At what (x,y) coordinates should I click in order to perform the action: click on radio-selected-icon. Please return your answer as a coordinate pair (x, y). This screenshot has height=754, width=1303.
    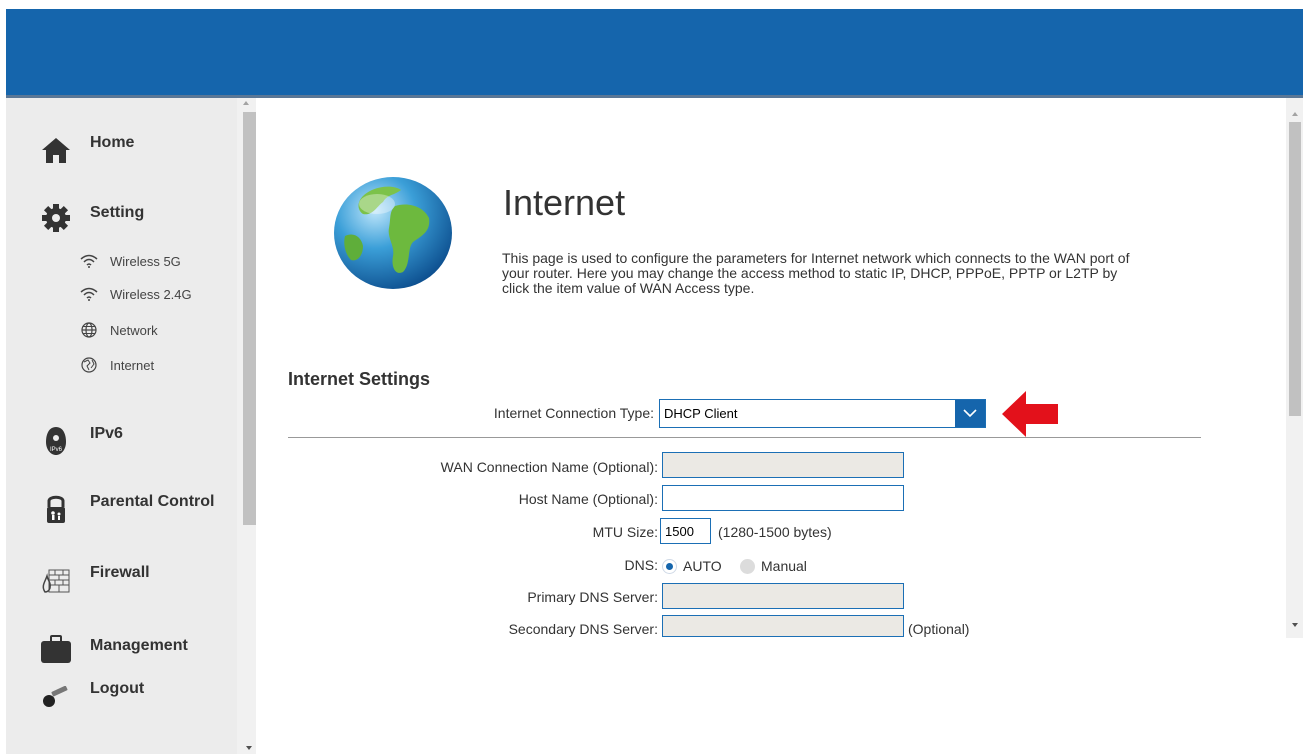
    Looking at the image, I should click on (669, 566).